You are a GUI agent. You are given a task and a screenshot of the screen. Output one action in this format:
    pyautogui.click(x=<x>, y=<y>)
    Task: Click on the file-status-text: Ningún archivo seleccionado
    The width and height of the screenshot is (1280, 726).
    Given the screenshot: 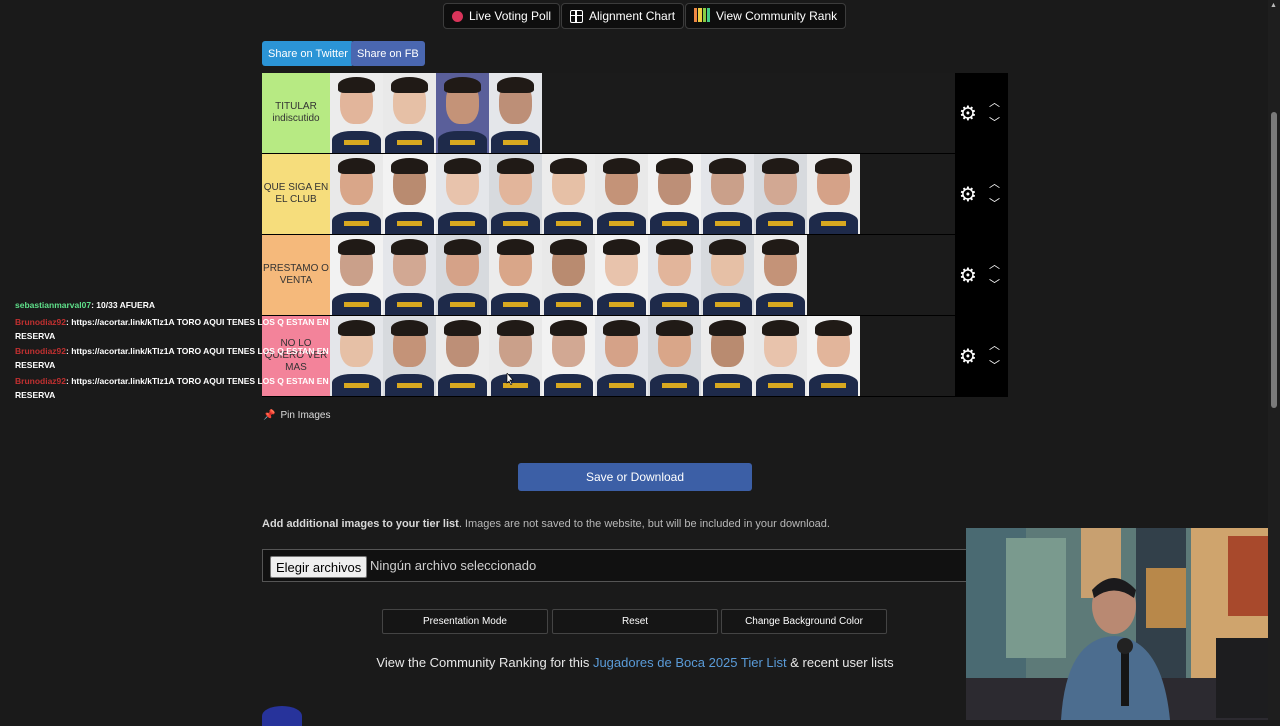 What is the action you would take?
    pyautogui.click(x=453, y=565)
    